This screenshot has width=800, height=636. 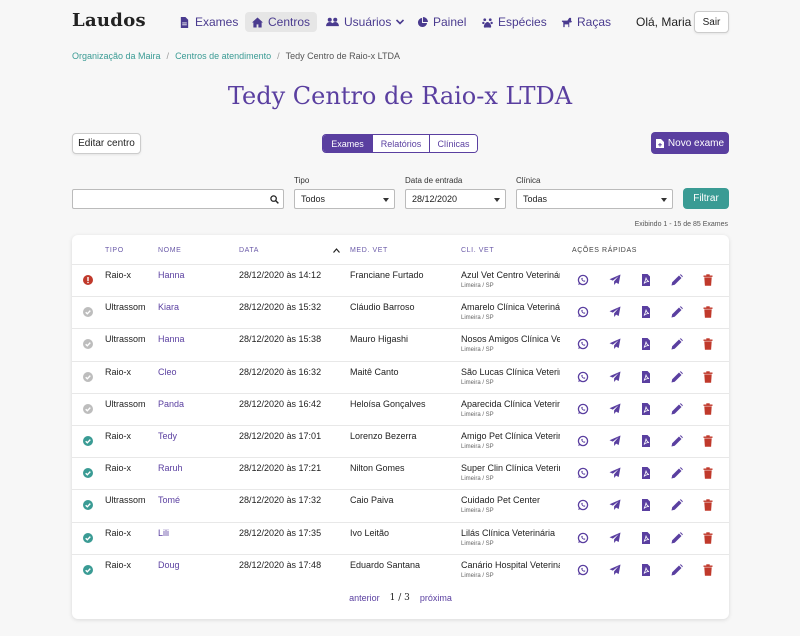 I want to click on logout-button: Sair, so click(x=711, y=22).